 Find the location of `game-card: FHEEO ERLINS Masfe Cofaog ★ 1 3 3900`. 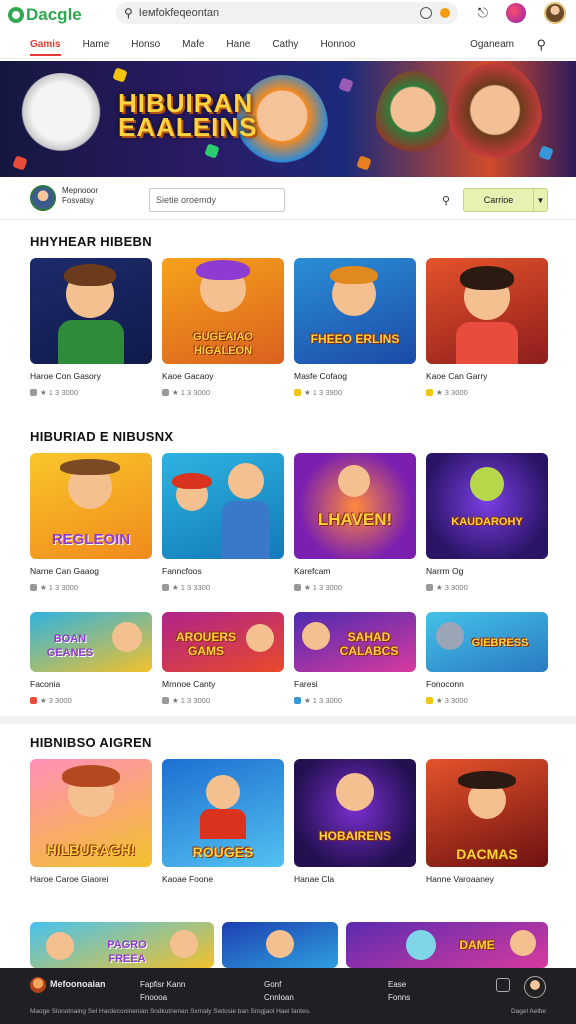

game-card: FHEEO ERLINS Masfe Cofaog ★ 1 3 3900 is located at coordinates (355, 327).